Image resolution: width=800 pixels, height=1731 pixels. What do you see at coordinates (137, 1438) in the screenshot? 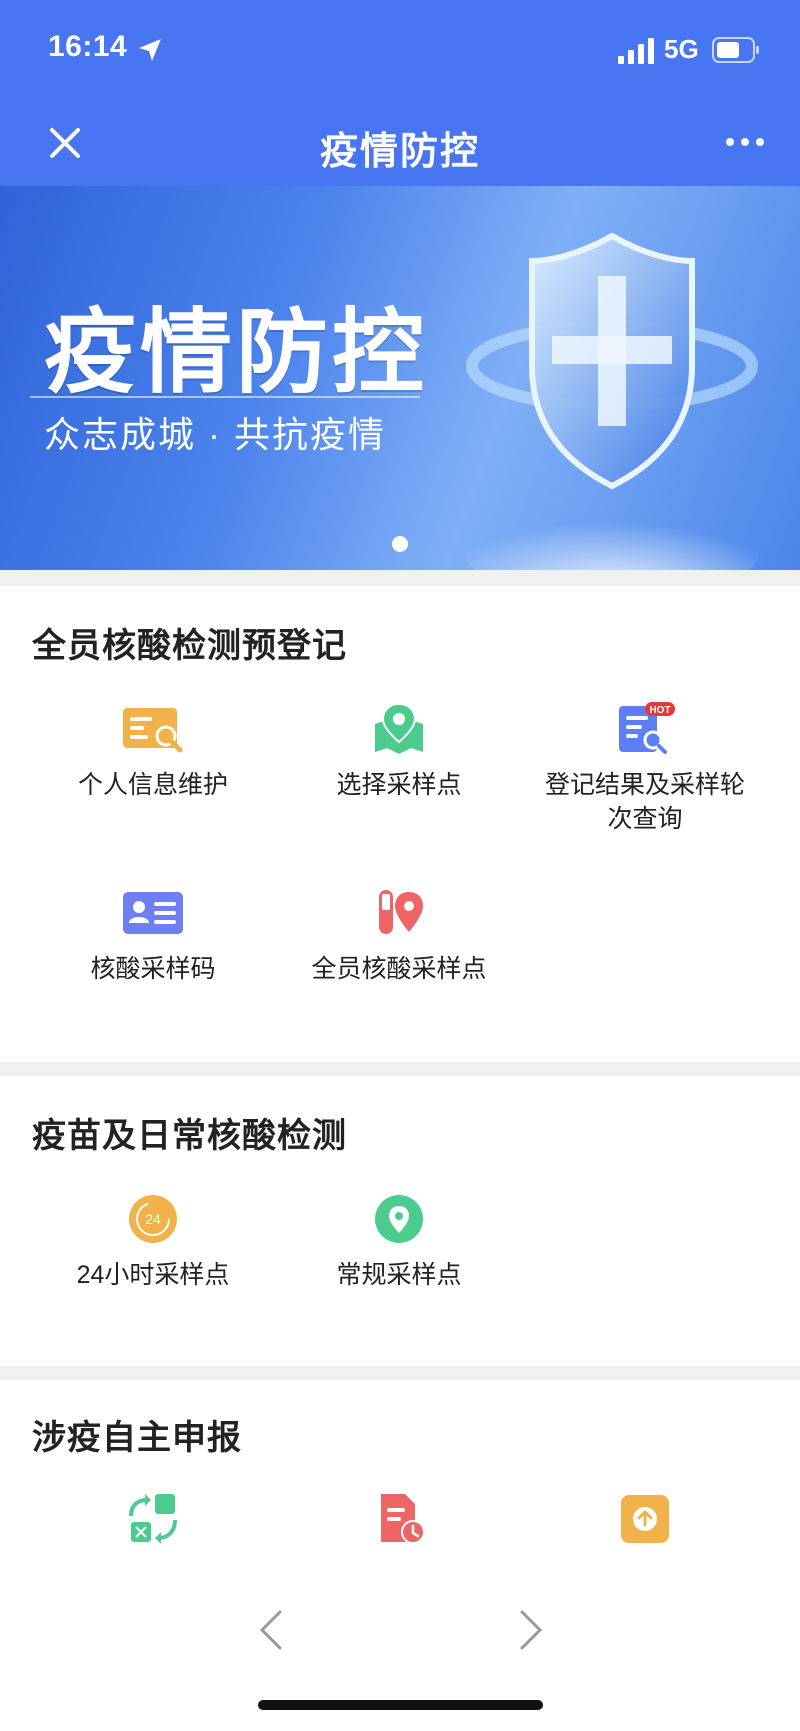
I see `section-title: 涉疫自主申报` at bounding box center [137, 1438].